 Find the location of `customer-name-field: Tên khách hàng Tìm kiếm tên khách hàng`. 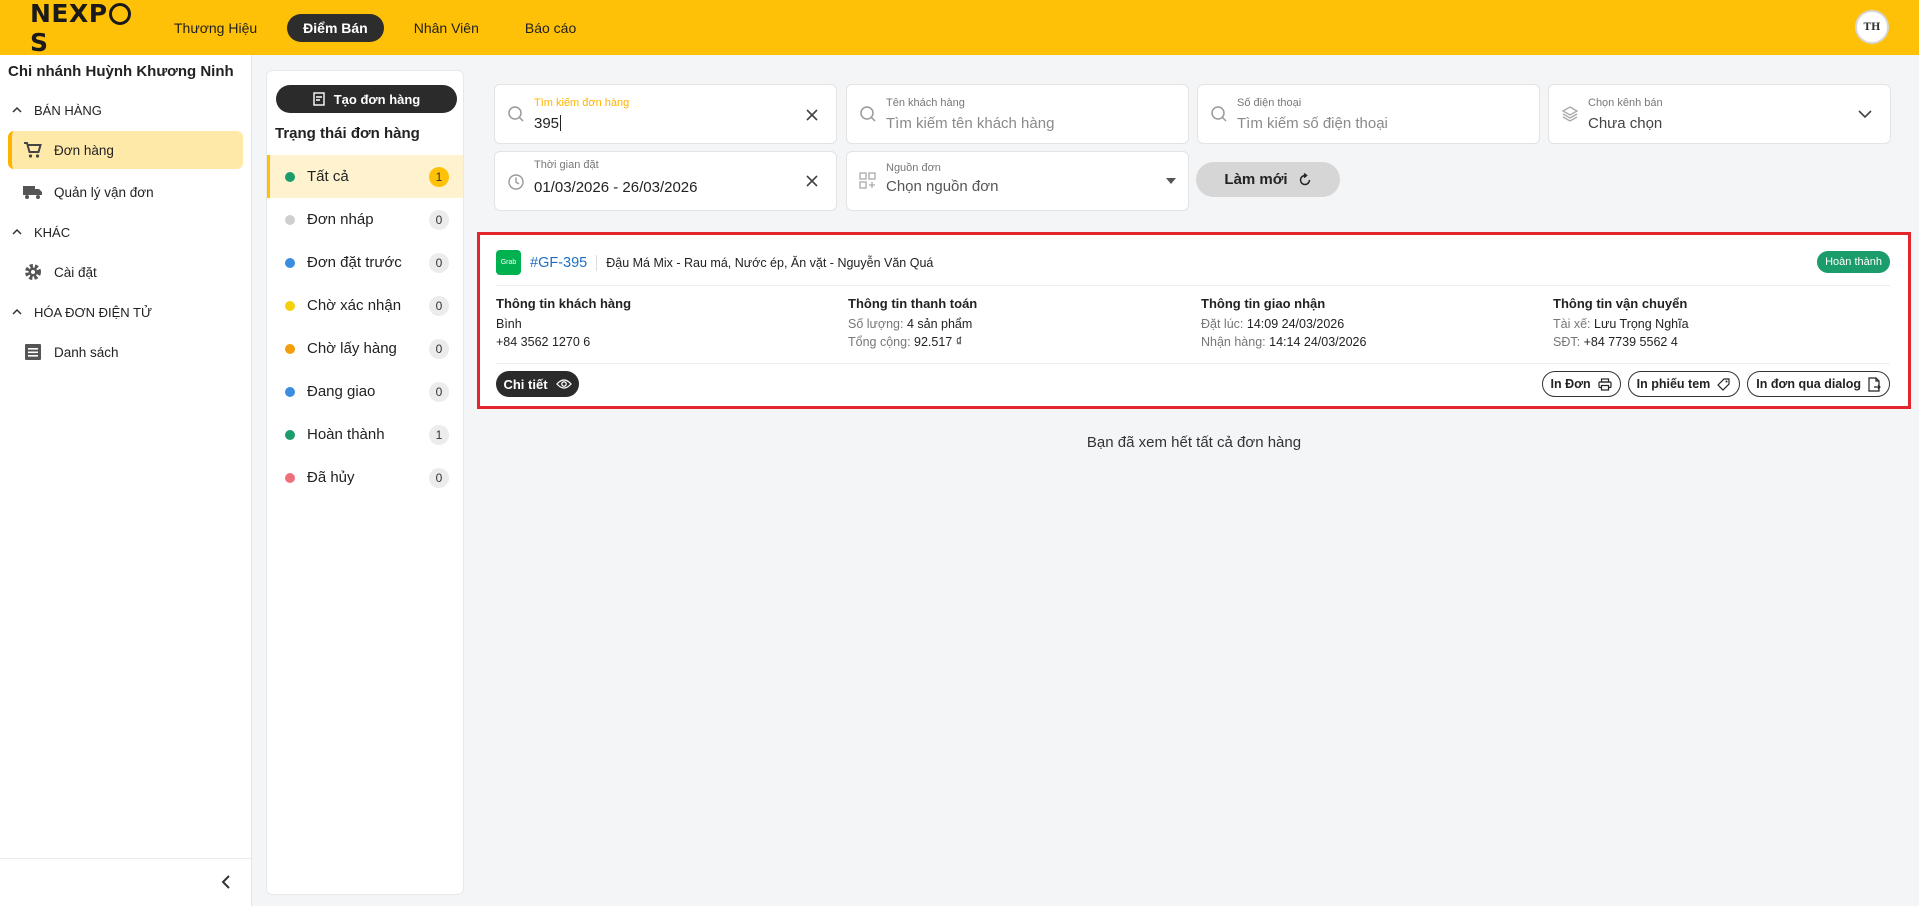

customer-name-field: Tên khách hàng Tìm kiếm tên khách hàng is located at coordinates (1017, 114).